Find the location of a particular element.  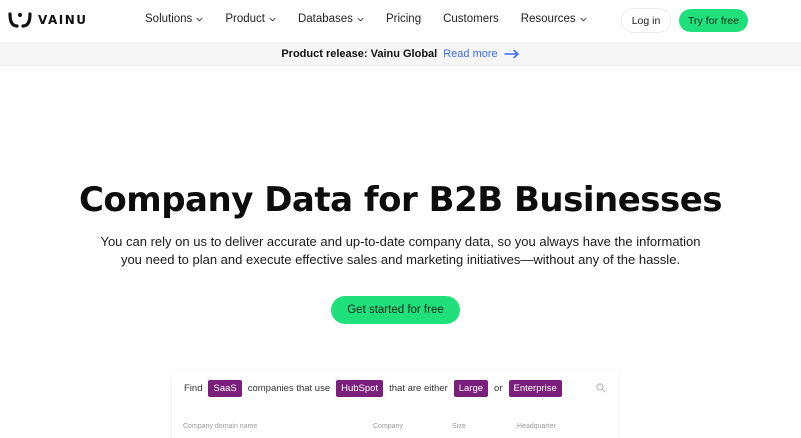

chip-large: Large is located at coordinates (471, 388).